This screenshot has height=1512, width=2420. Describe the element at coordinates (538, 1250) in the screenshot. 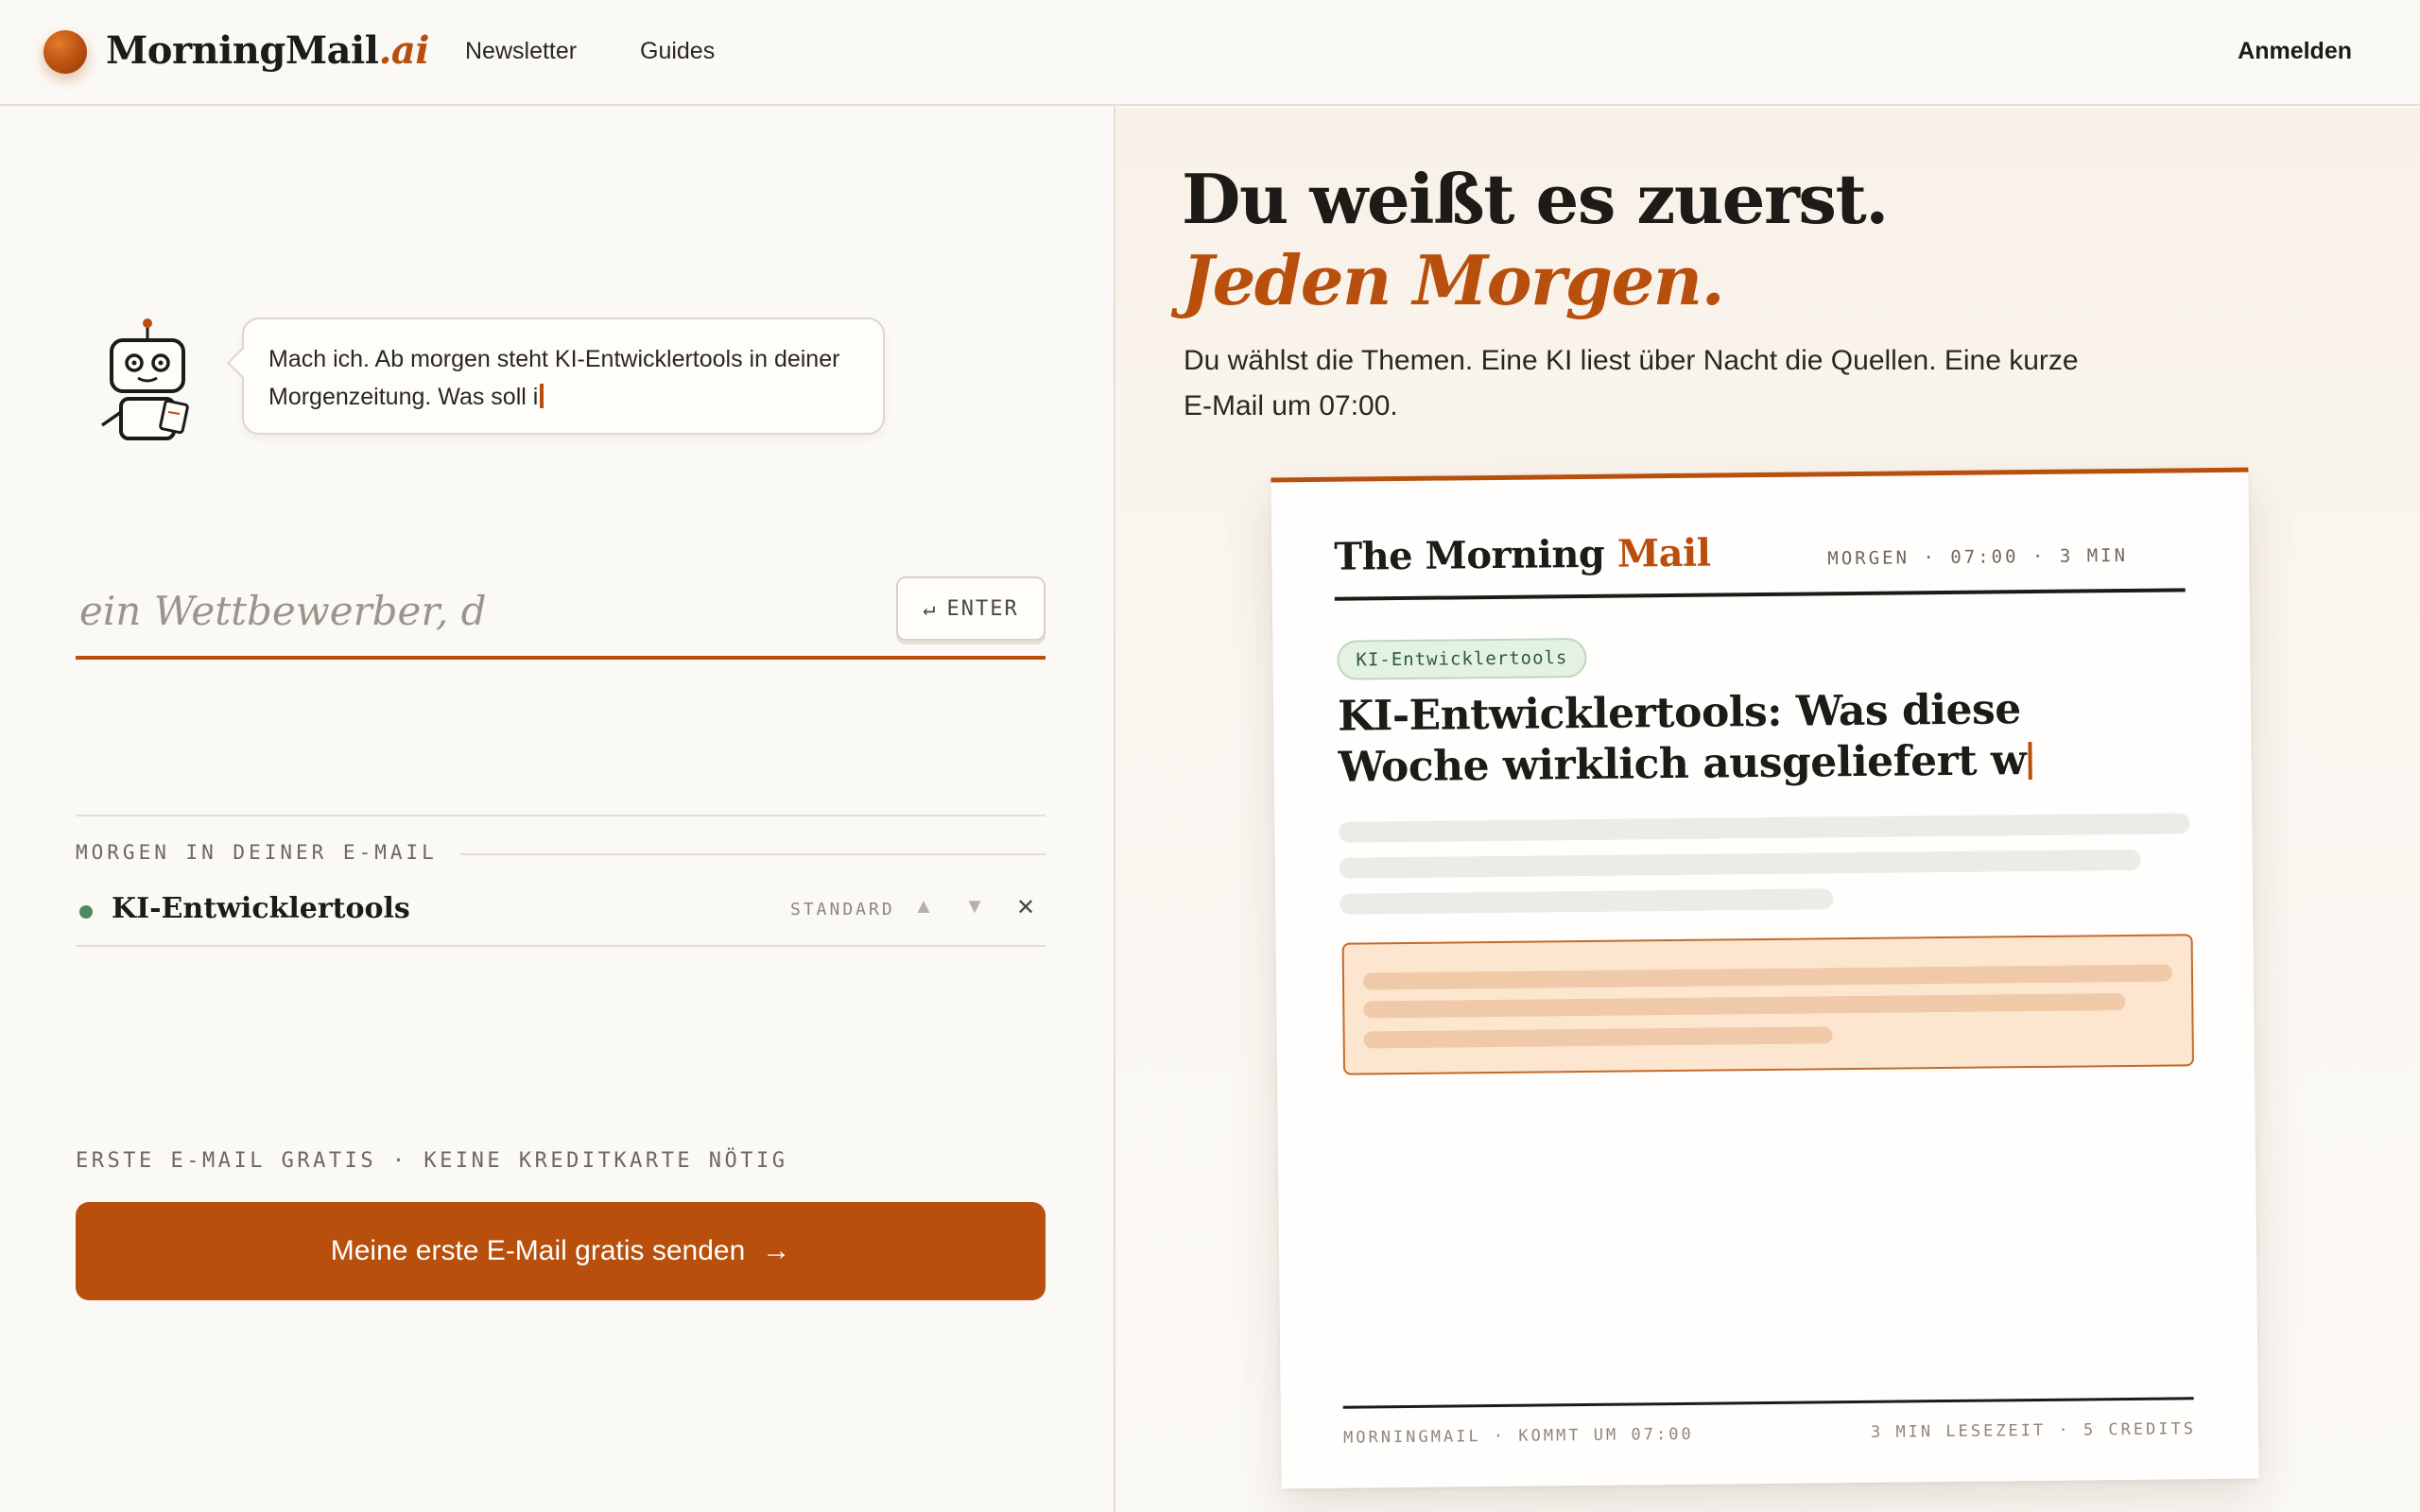

I see `cta-label: Meine erste E-Mail gratis senden` at that location.